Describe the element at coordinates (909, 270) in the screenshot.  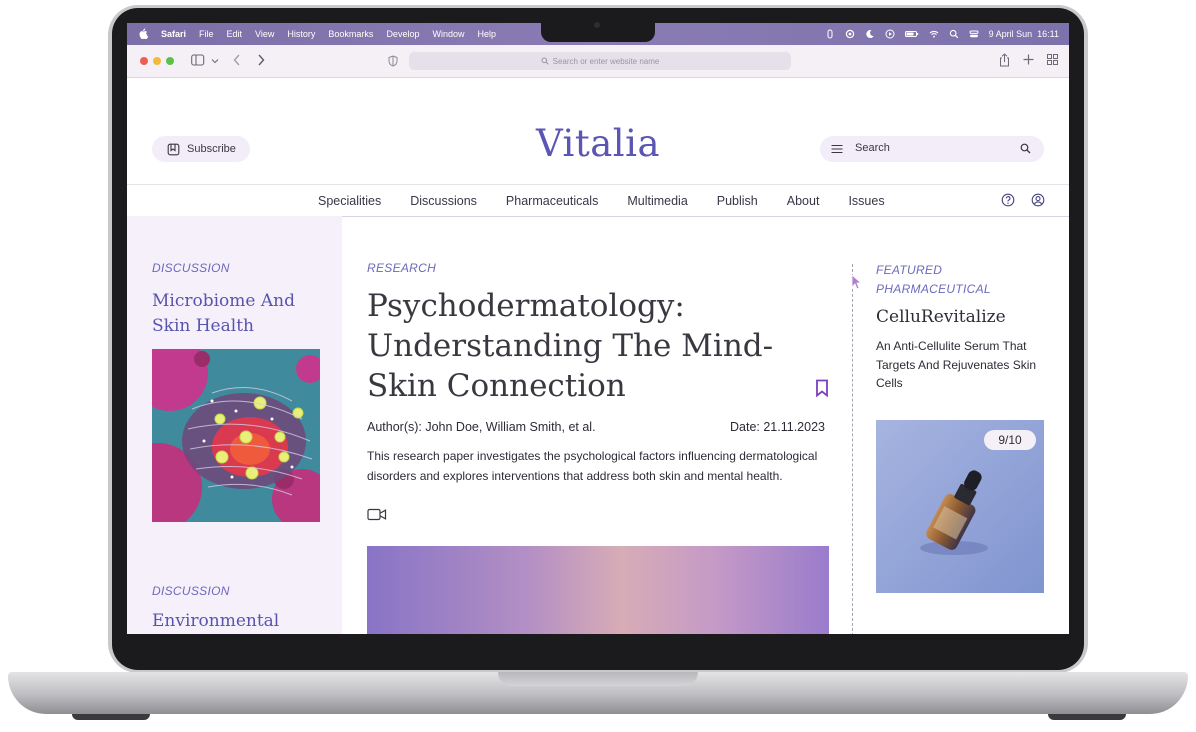
I see `featured-category-line1: FEATURED` at that location.